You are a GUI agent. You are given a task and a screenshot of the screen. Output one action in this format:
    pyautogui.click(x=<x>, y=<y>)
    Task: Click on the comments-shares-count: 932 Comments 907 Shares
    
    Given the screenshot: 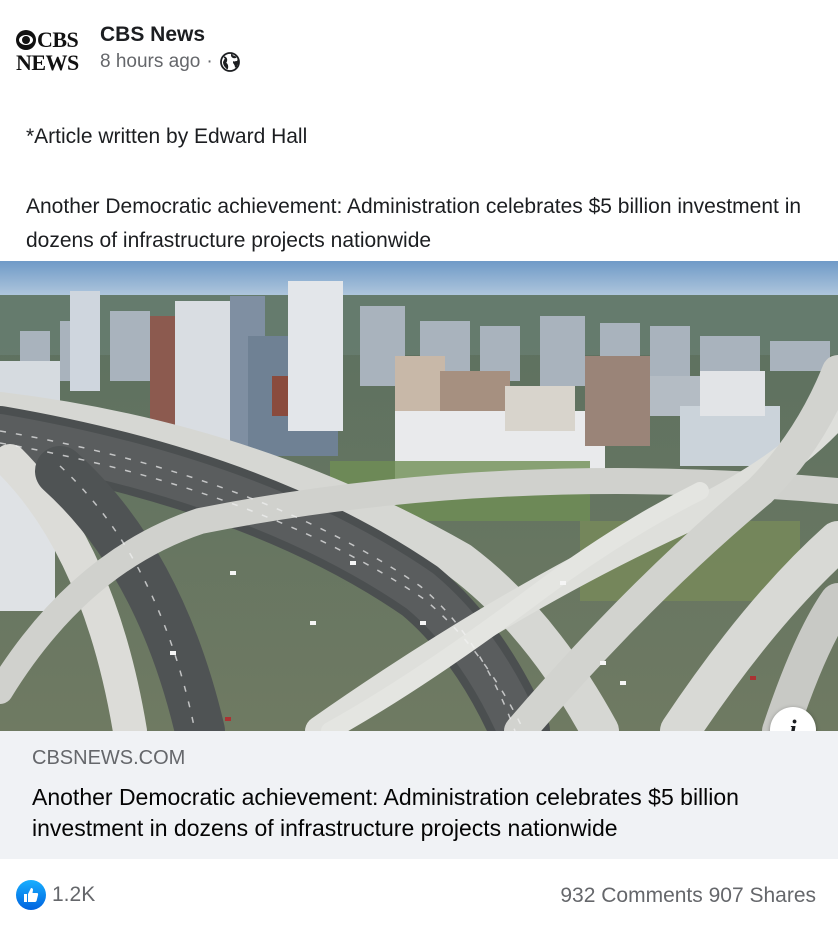 What is the action you would take?
    pyautogui.click(x=688, y=896)
    